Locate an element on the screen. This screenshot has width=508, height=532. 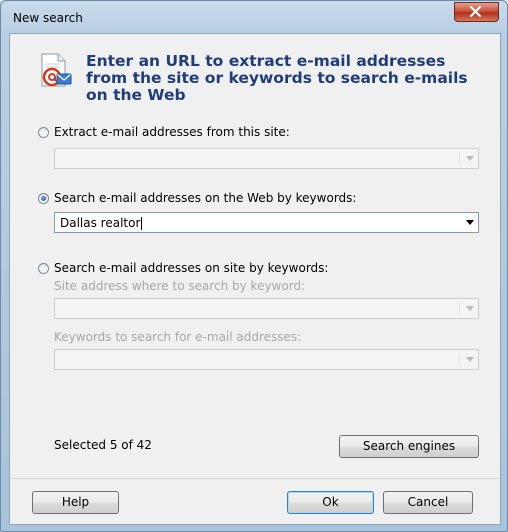
radio-label-site: Extract e-mail addresses from this site: is located at coordinates (172, 132).